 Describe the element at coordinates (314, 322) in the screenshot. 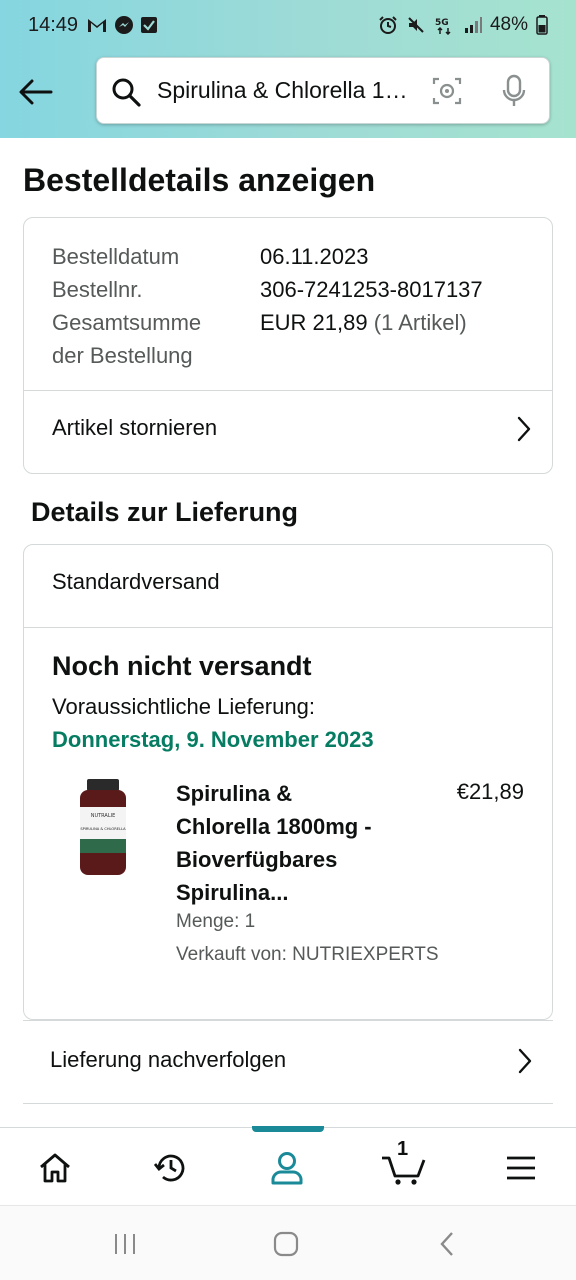

I see `order-total-amount: EUR 21,89` at that location.